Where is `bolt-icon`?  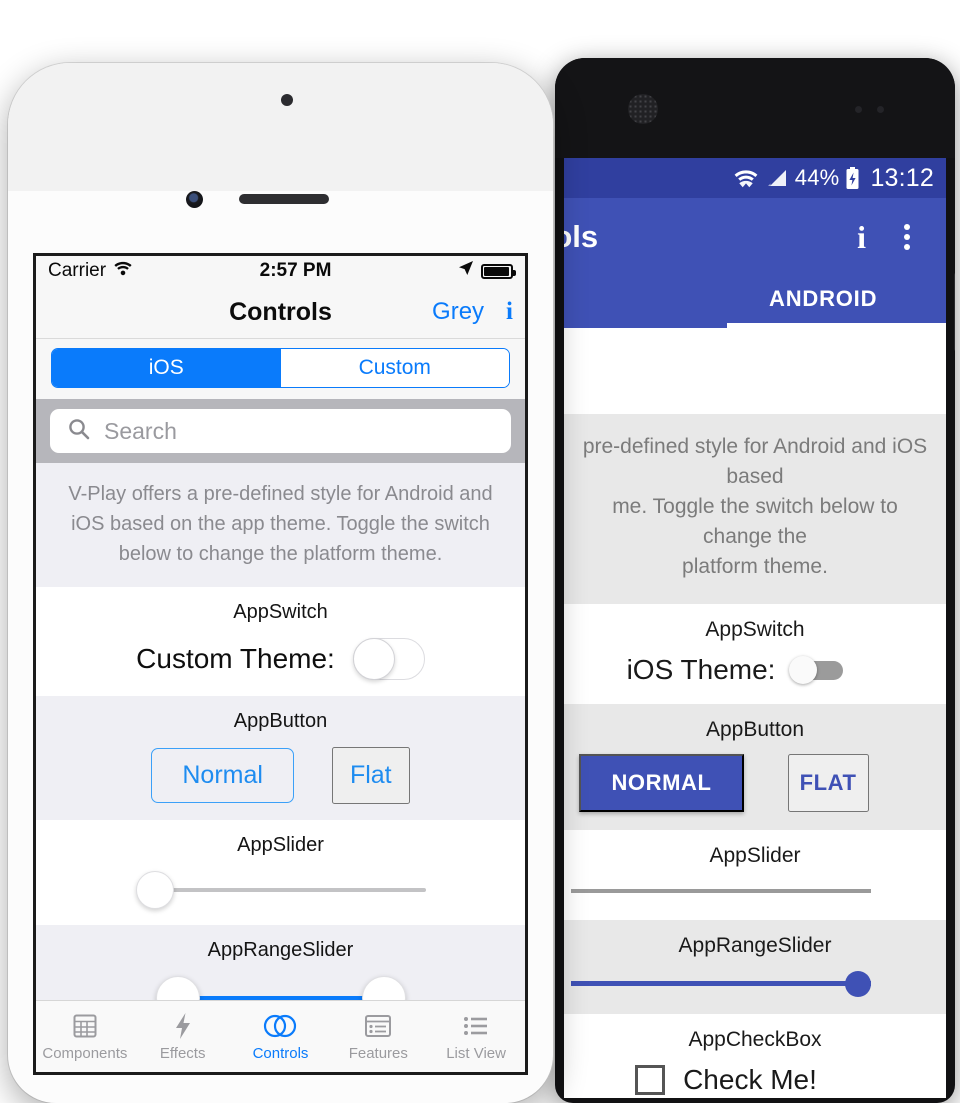 bolt-icon is located at coordinates (183, 1026).